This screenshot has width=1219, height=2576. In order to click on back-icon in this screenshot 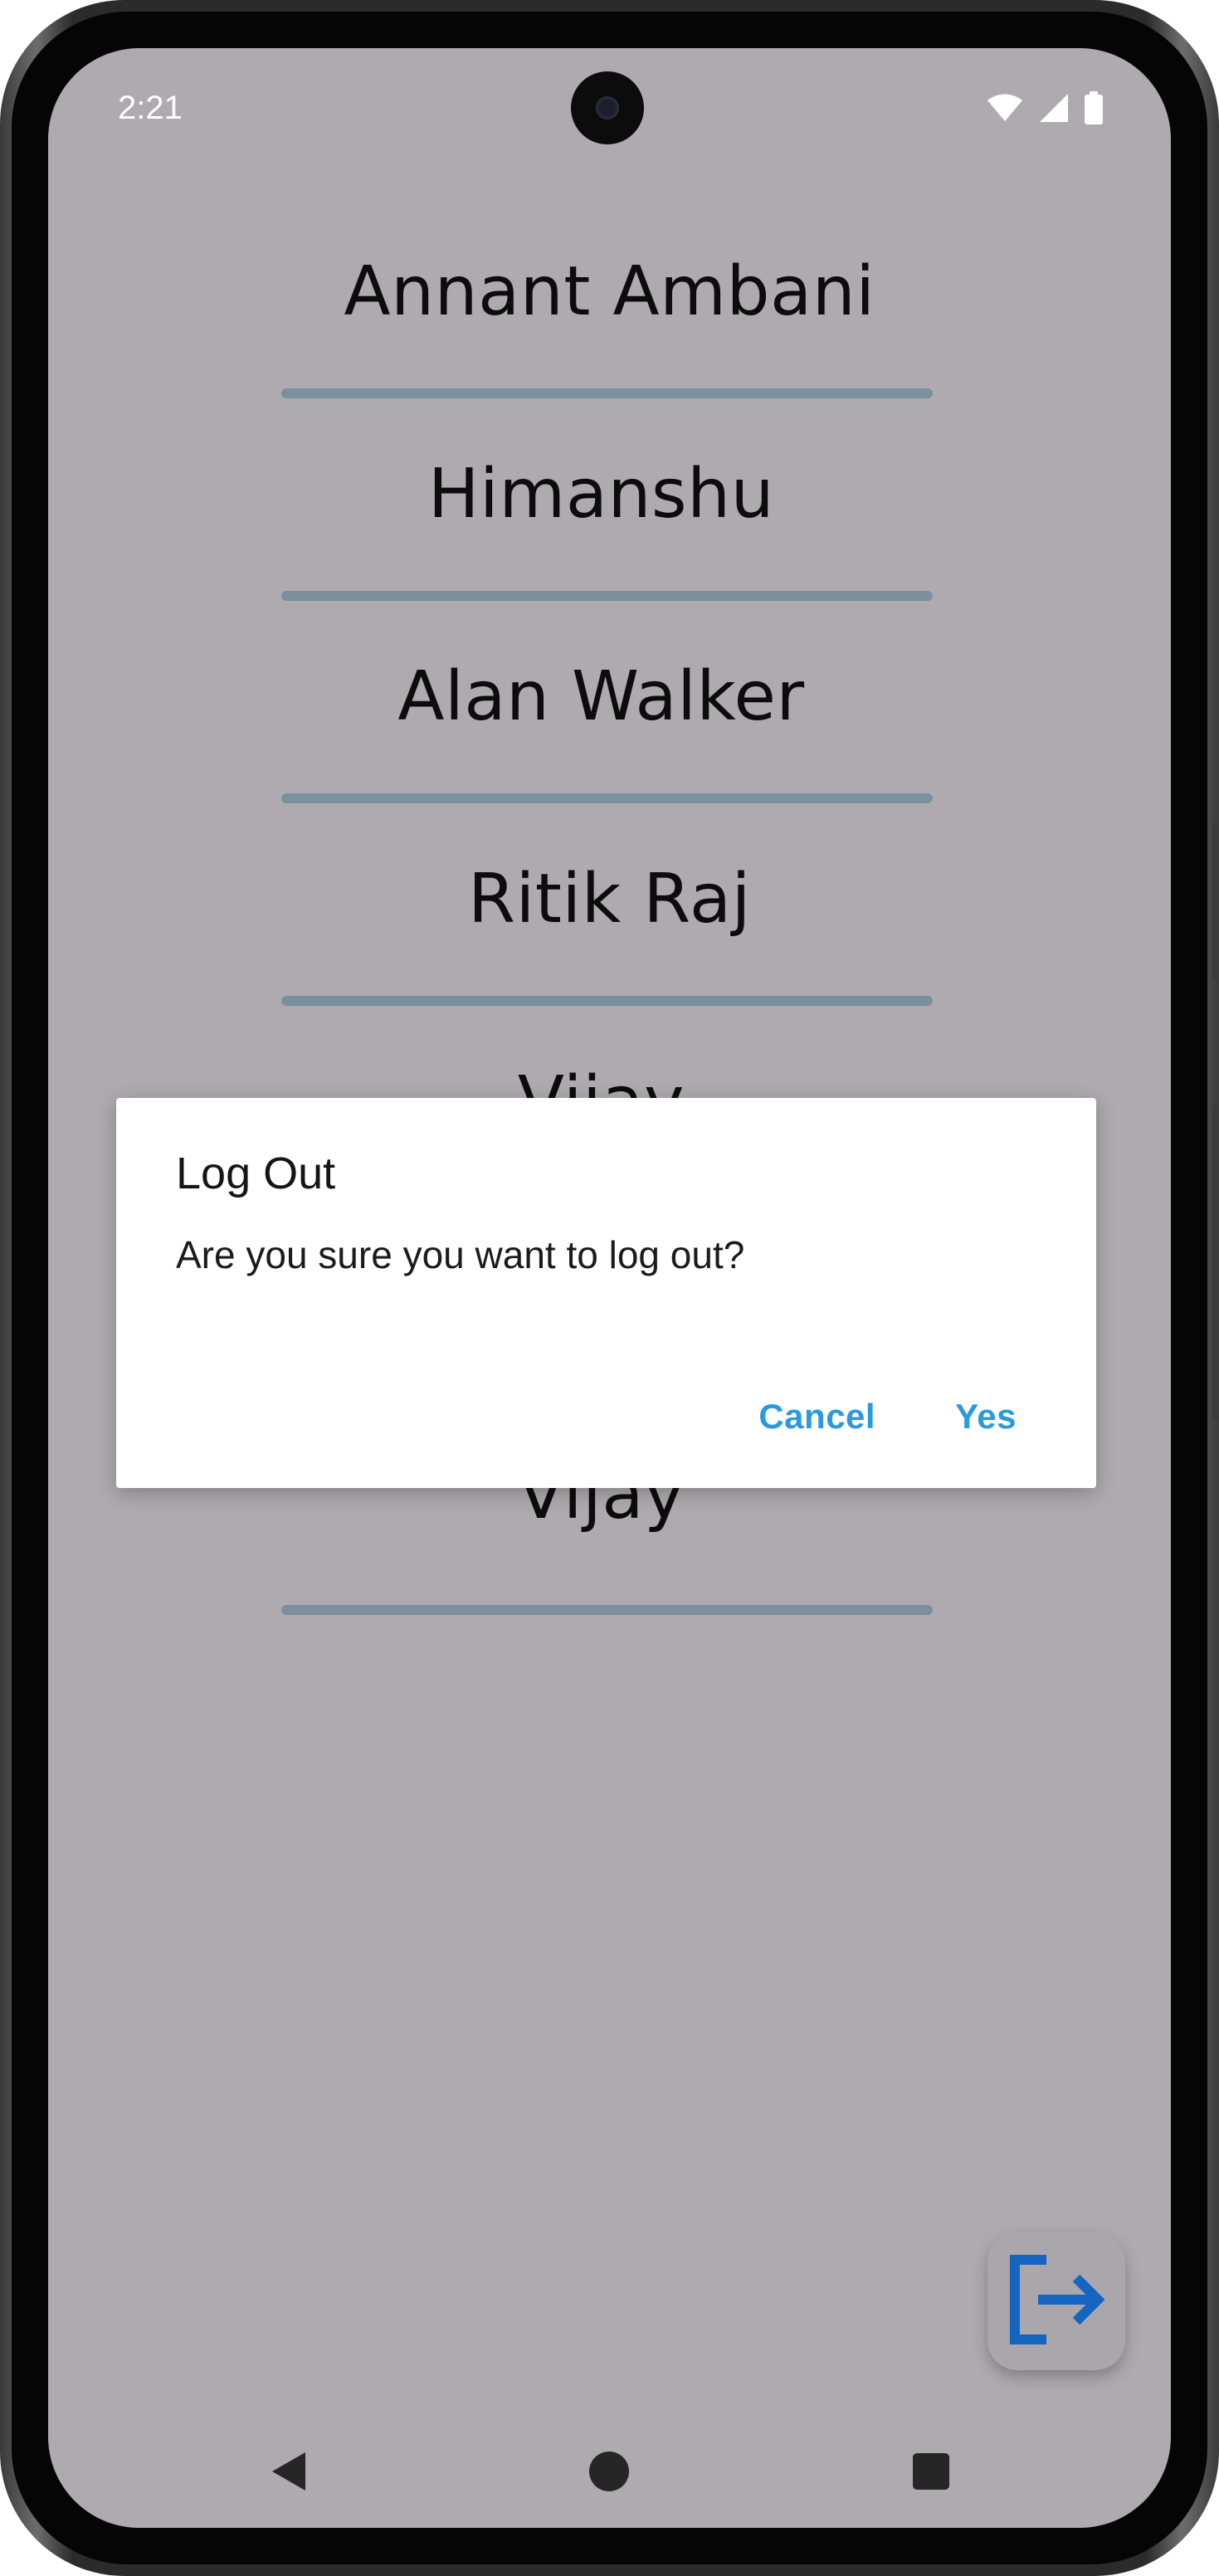, I will do `click(289, 2474)`.